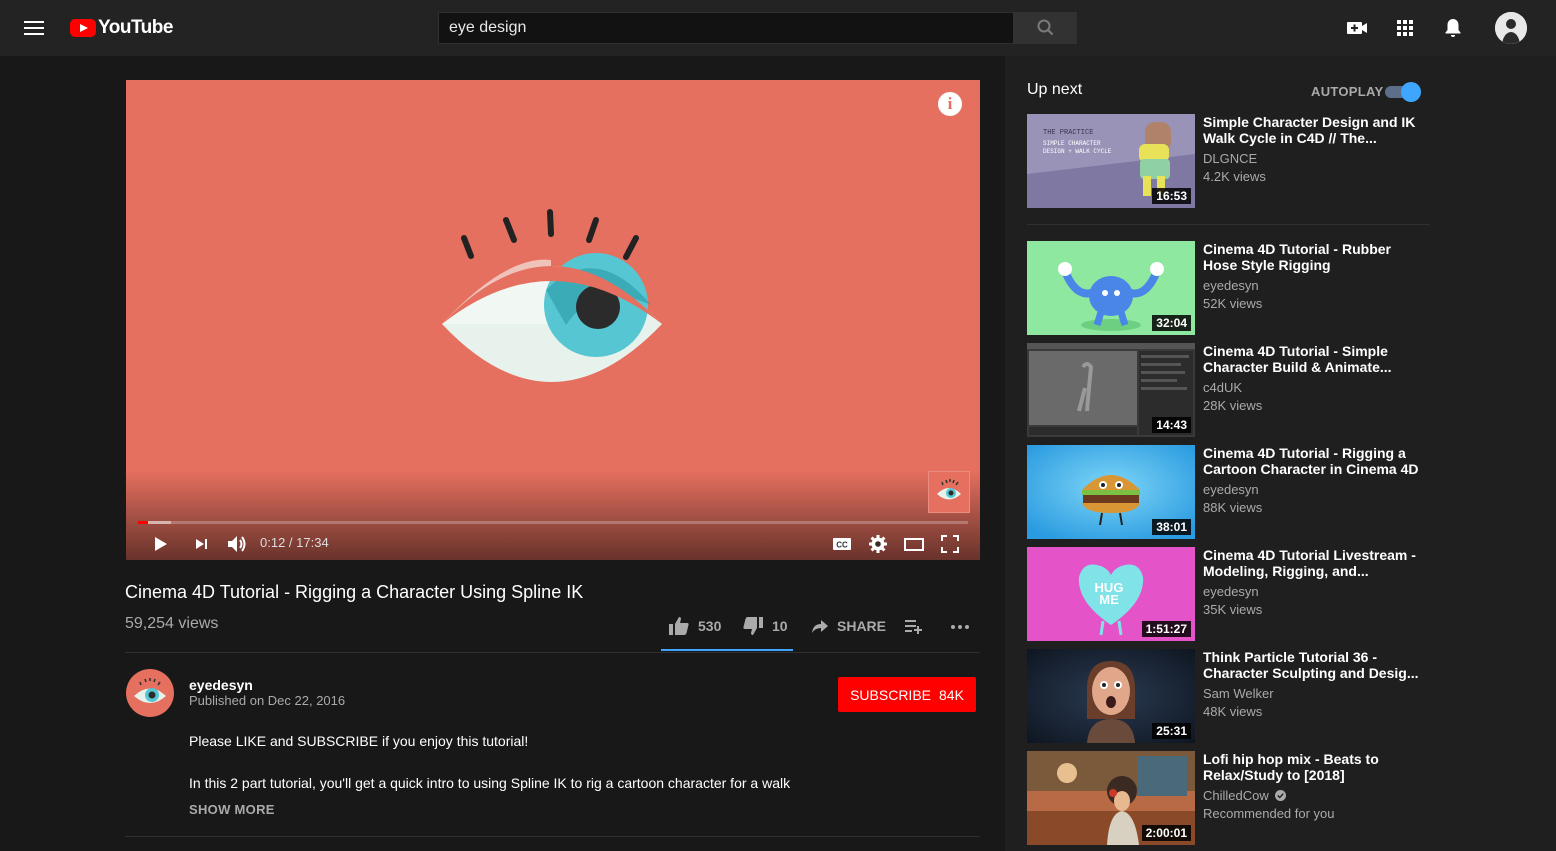  Describe the element at coordinates (951, 694) in the screenshot. I see `subscriber-count: 84K` at that location.